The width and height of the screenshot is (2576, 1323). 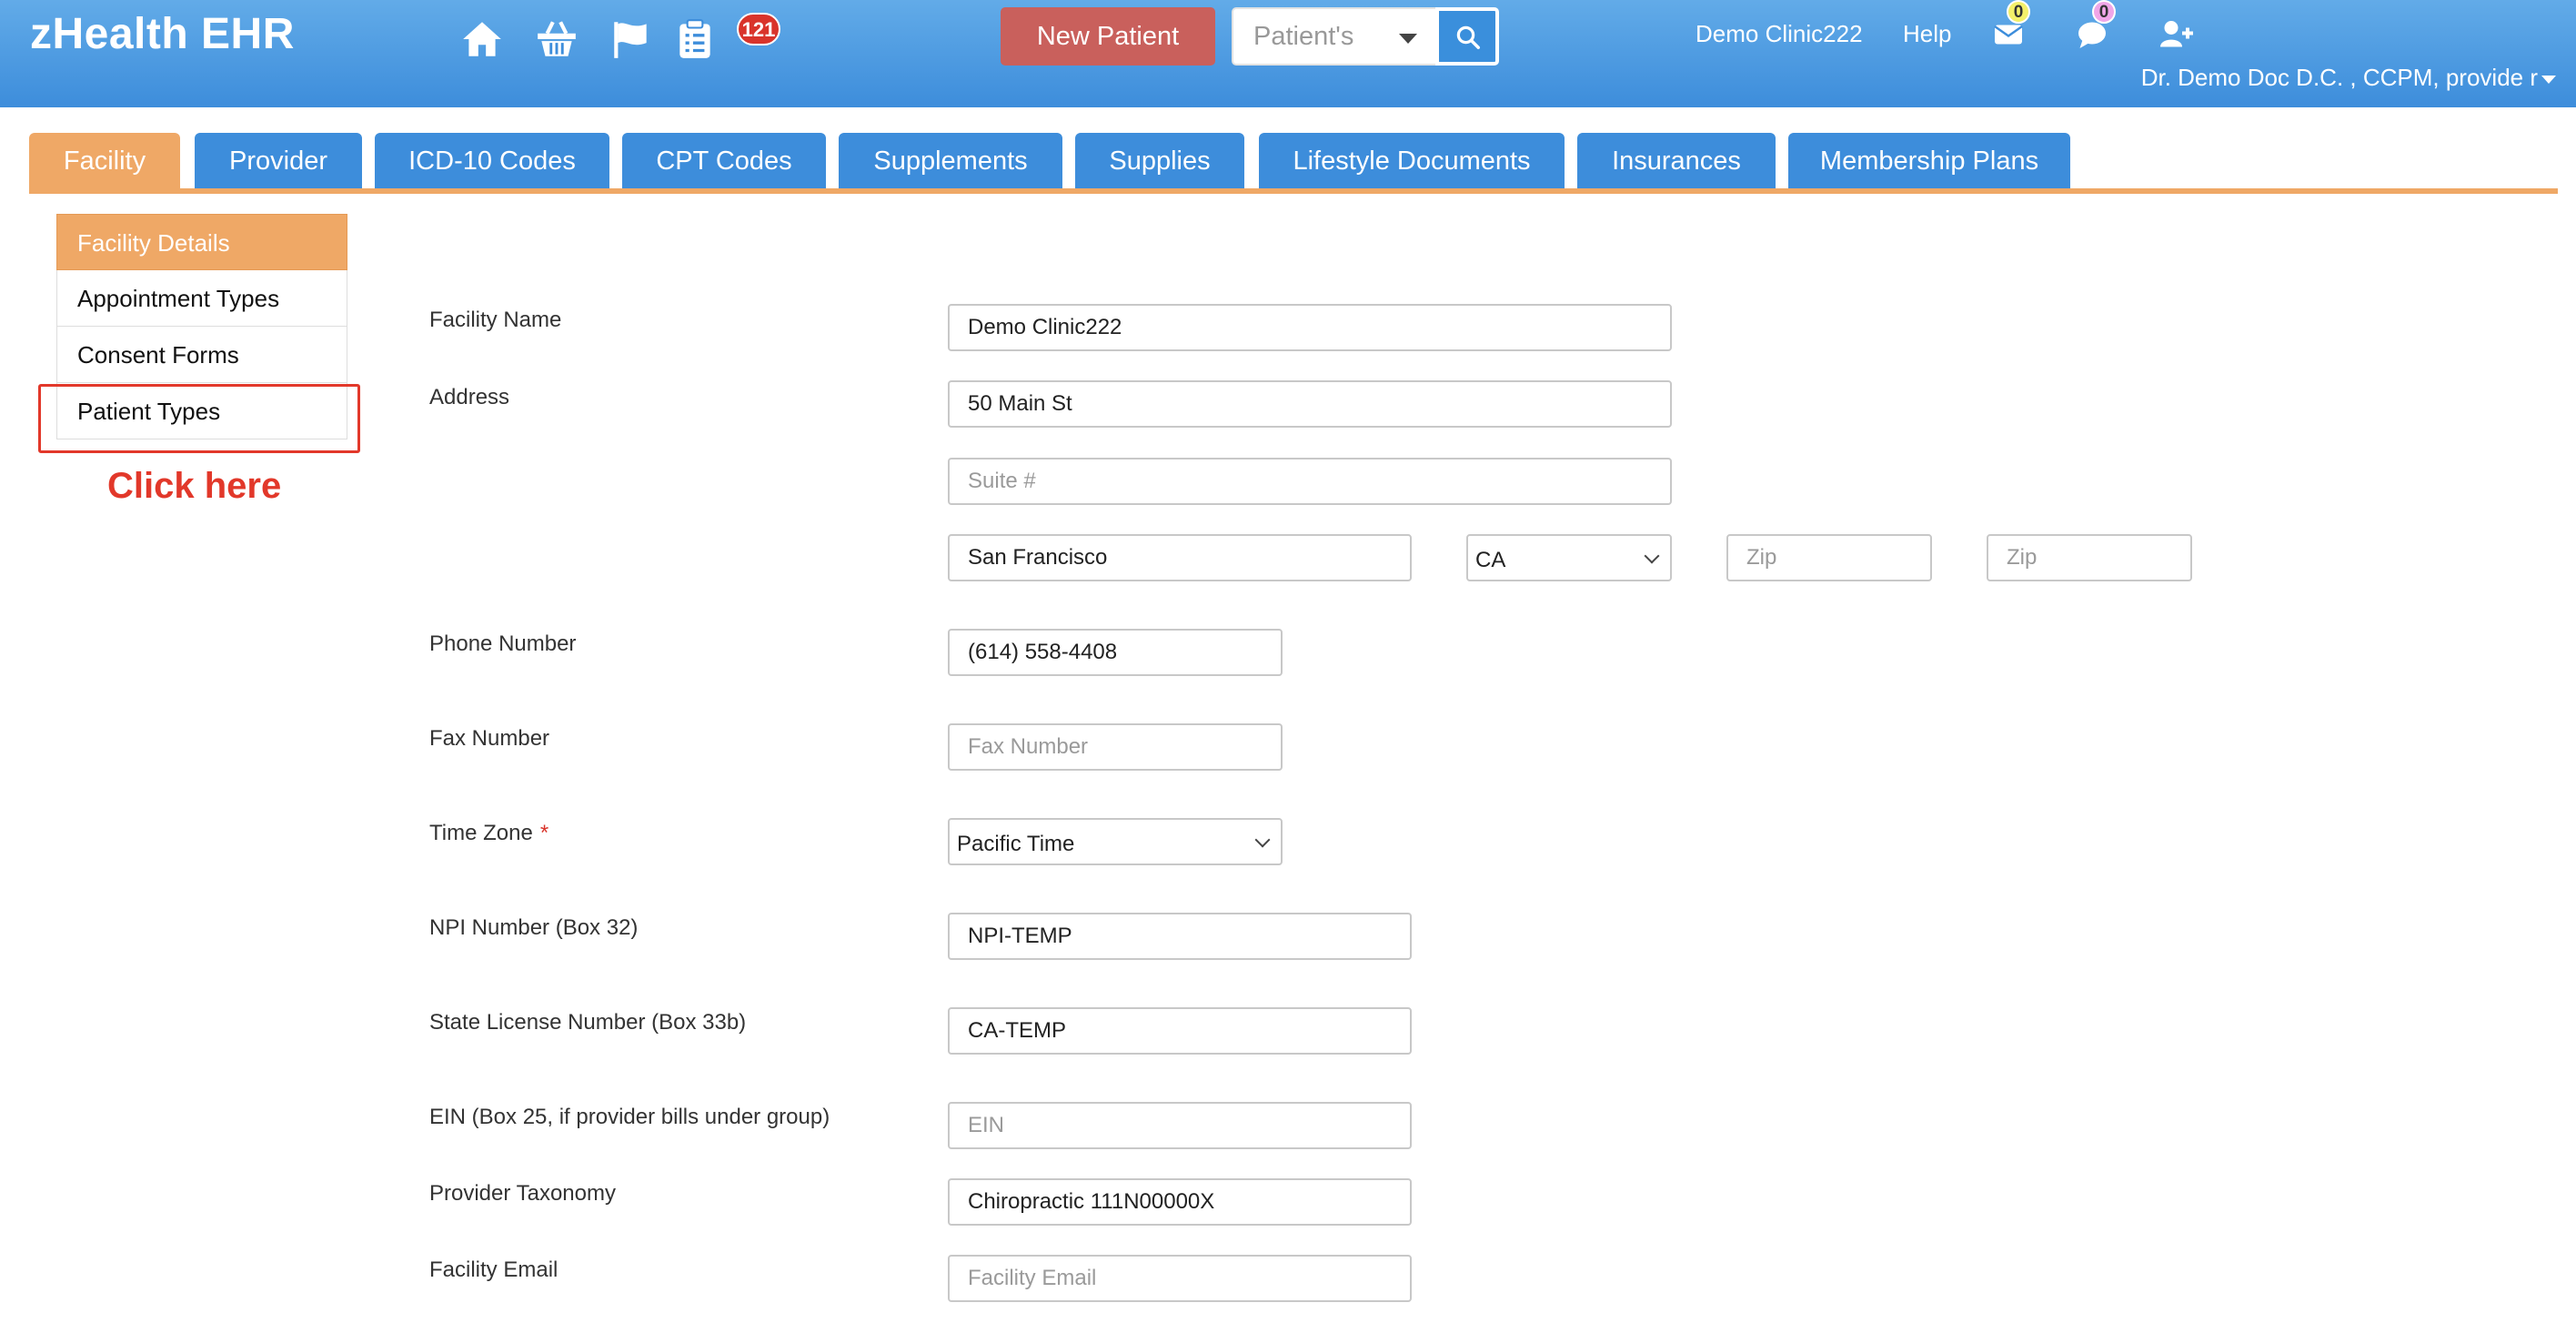 I want to click on address-city-input, so click(x=1180, y=557).